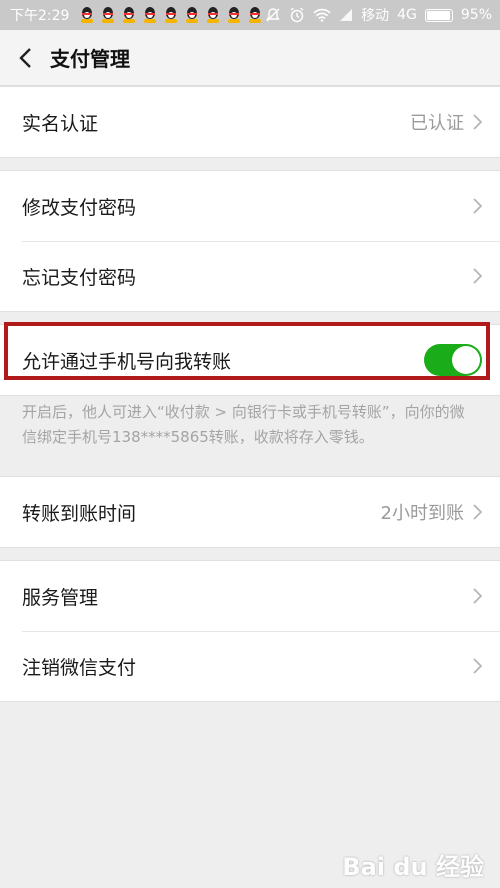 This screenshot has height=888, width=500. I want to click on arrival-time-row: 转账到账时间 2小时到账, so click(250, 512).